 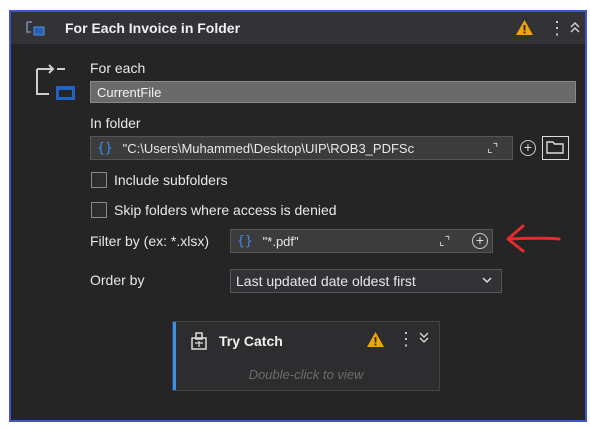 What do you see at coordinates (55, 82) in the screenshot?
I see `foreach-activity-icon` at bounding box center [55, 82].